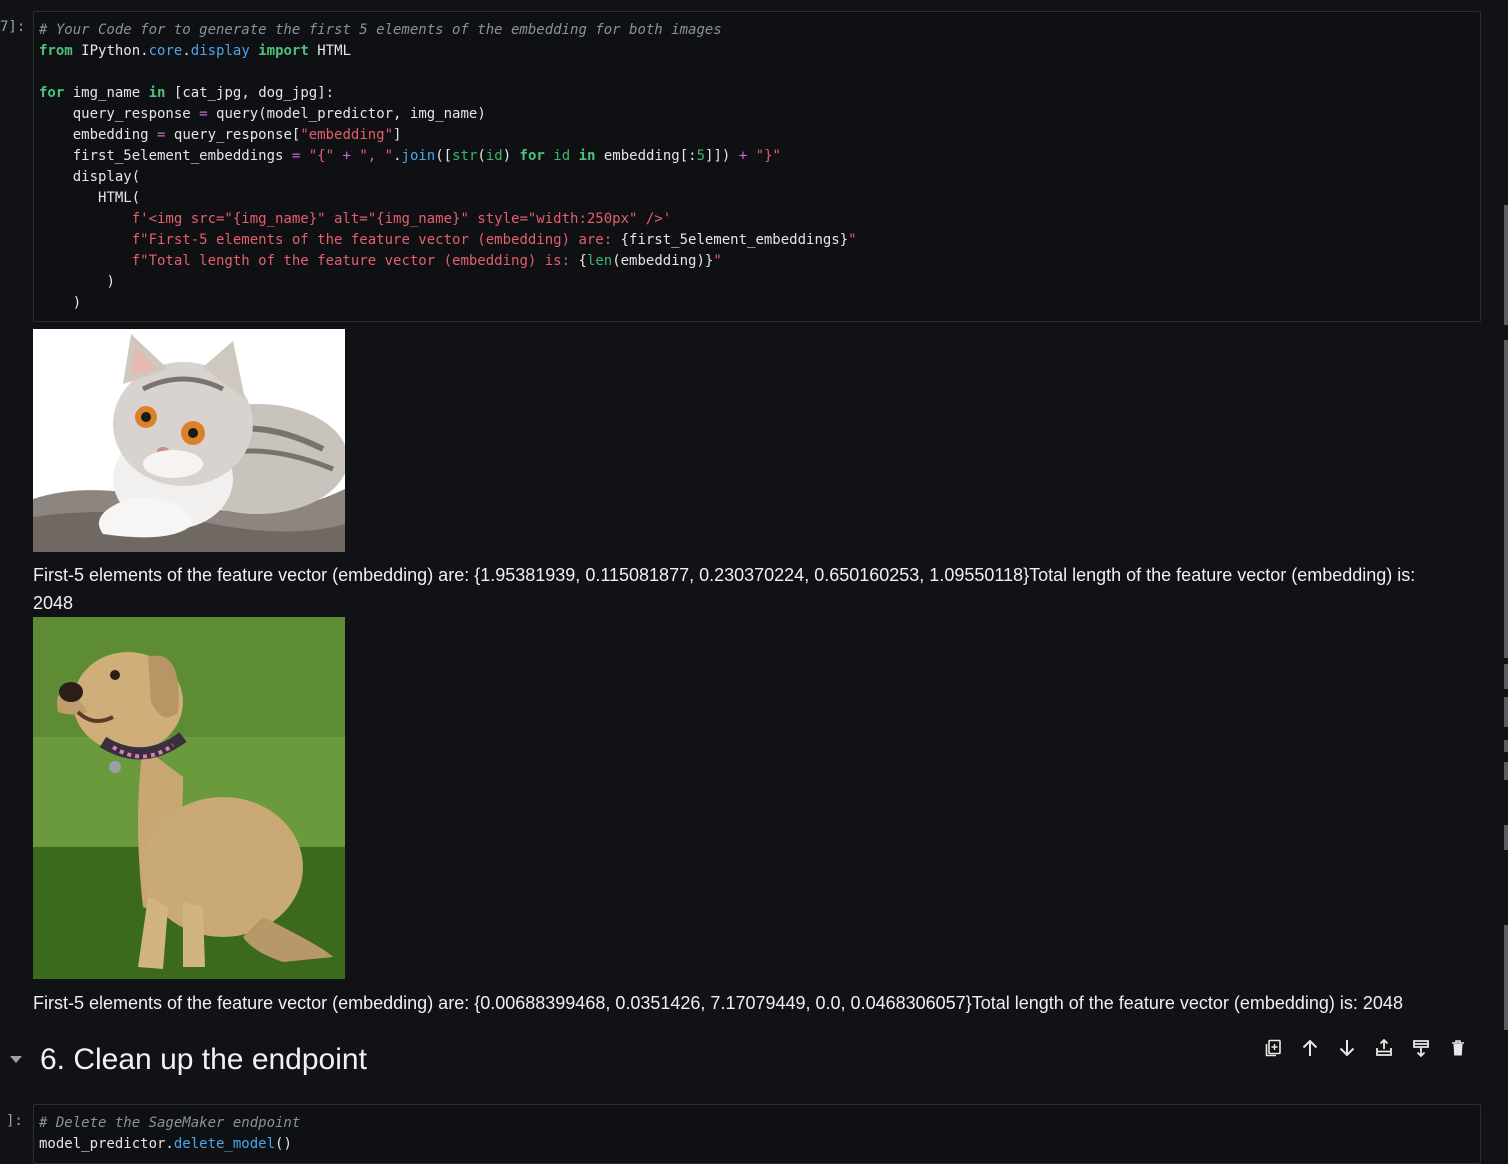  What do you see at coordinates (650, 156) in the screenshot?
I see `code-token: embedding[:` at bounding box center [650, 156].